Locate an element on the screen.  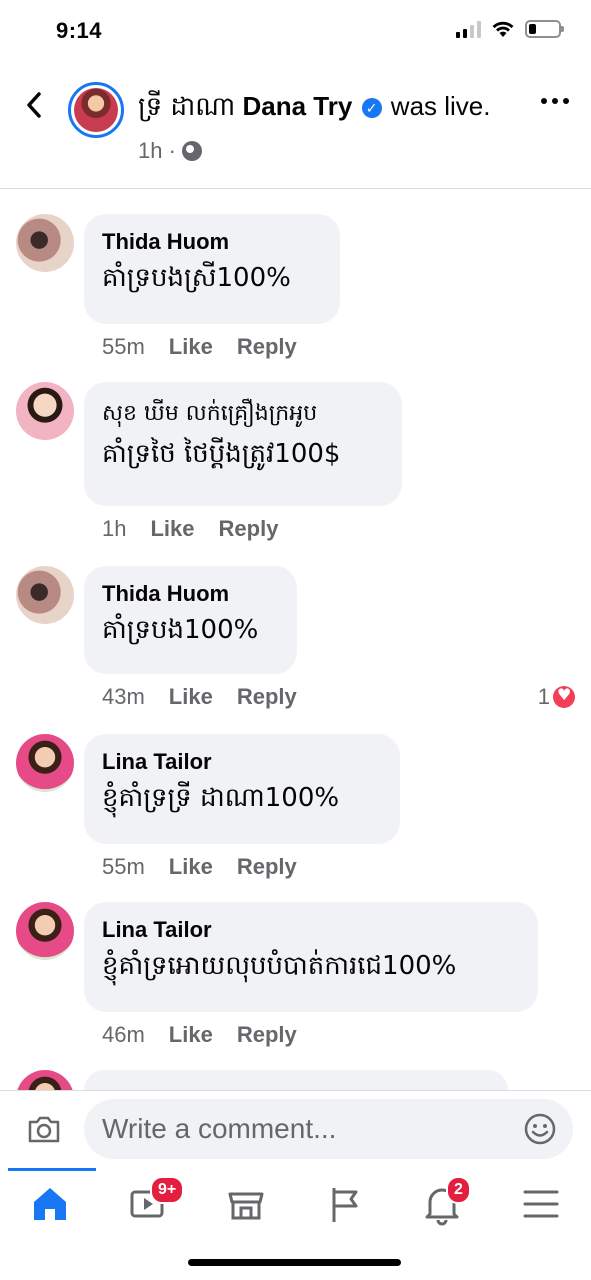
reaction-count: 1 is located at coordinates (556, 697).